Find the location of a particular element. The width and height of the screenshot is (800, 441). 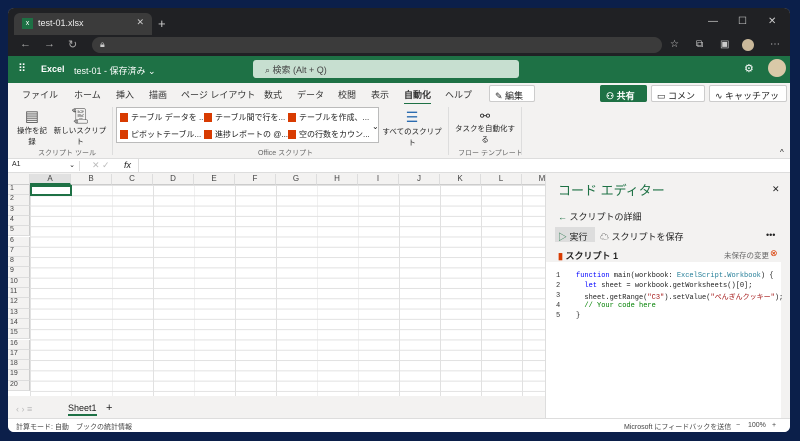

column-header: L is located at coordinates (501, 179).